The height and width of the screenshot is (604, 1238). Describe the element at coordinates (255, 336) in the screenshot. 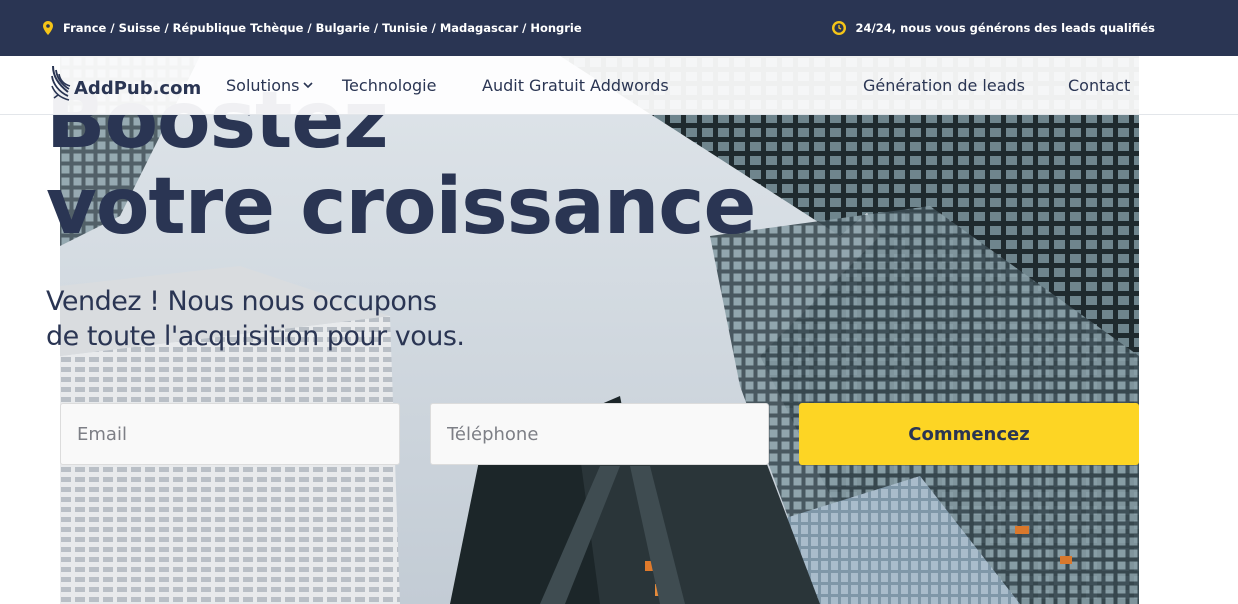

I see `hero-subheadline-line2: de toute l'acquisition pour vous.` at that location.